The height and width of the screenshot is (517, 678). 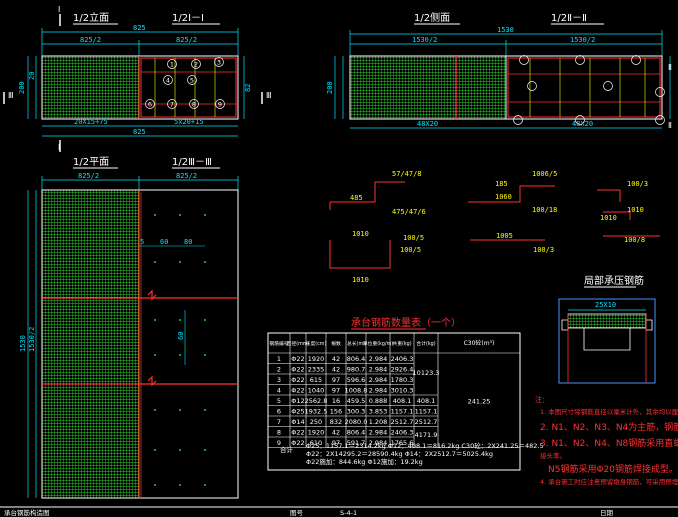 I want to click on dim-elev-cover: 20, so click(x=32, y=76).